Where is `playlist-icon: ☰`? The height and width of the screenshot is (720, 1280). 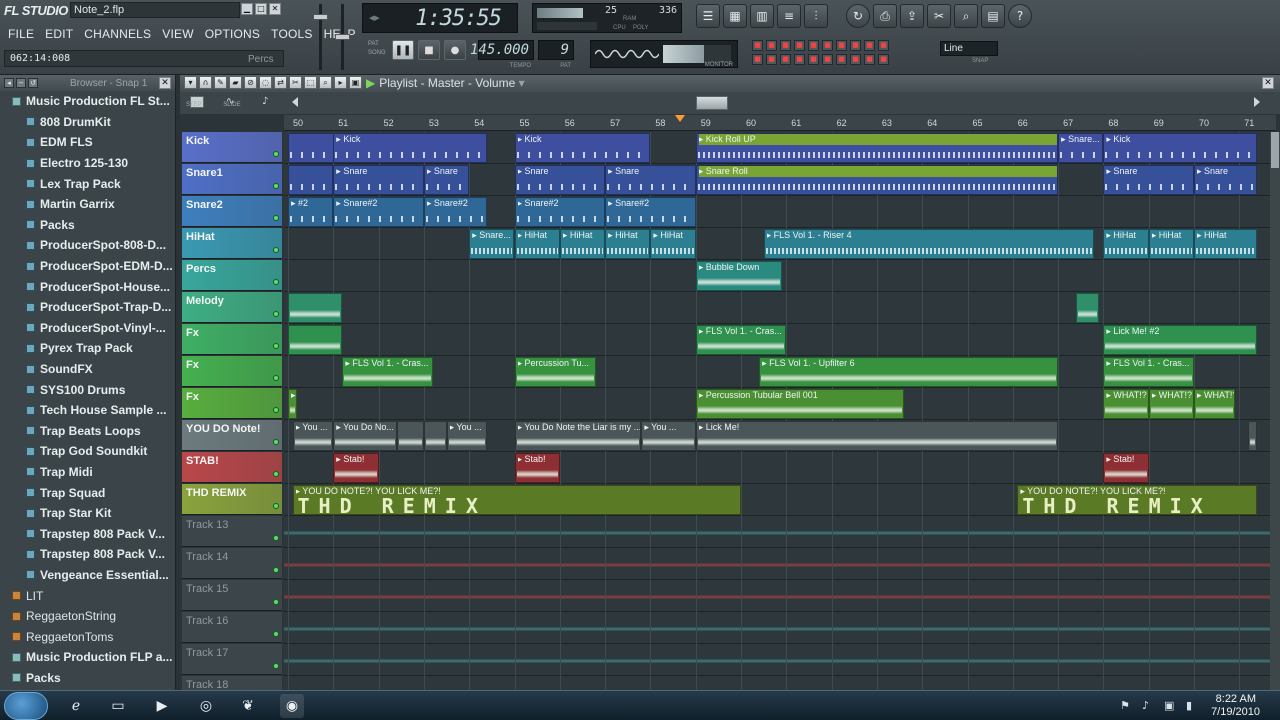
playlist-icon: ☰ is located at coordinates (708, 16).